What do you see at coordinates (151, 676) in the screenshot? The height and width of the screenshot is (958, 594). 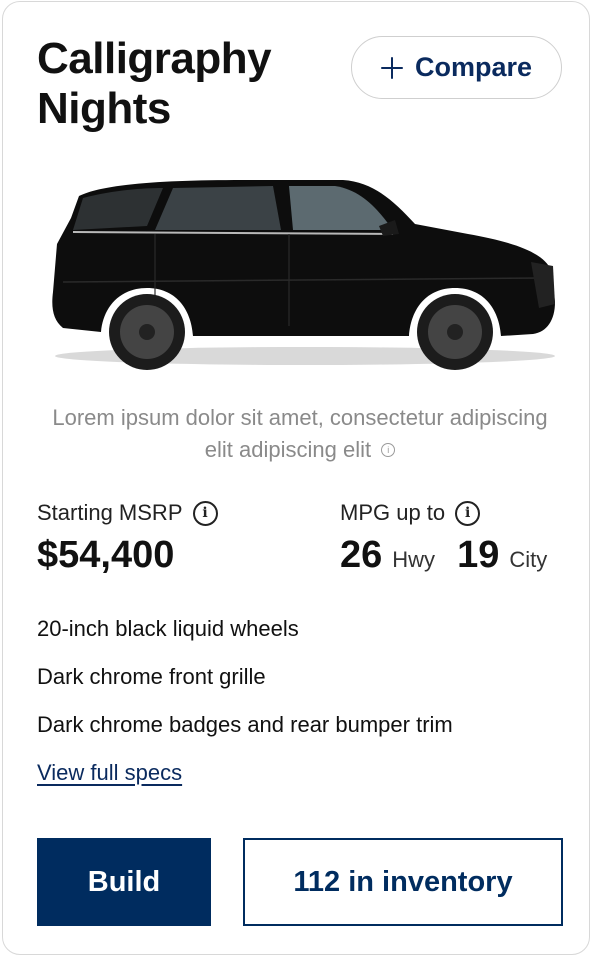 I see `feature-item: Dark chrome front grille` at bounding box center [151, 676].